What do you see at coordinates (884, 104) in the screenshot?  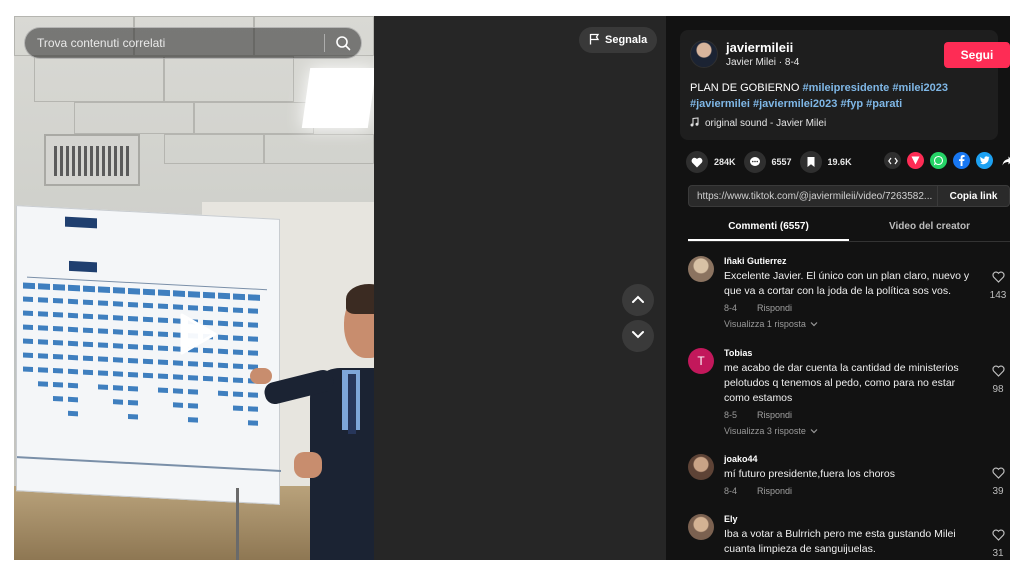 I see `hashtag: #parati` at bounding box center [884, 104].